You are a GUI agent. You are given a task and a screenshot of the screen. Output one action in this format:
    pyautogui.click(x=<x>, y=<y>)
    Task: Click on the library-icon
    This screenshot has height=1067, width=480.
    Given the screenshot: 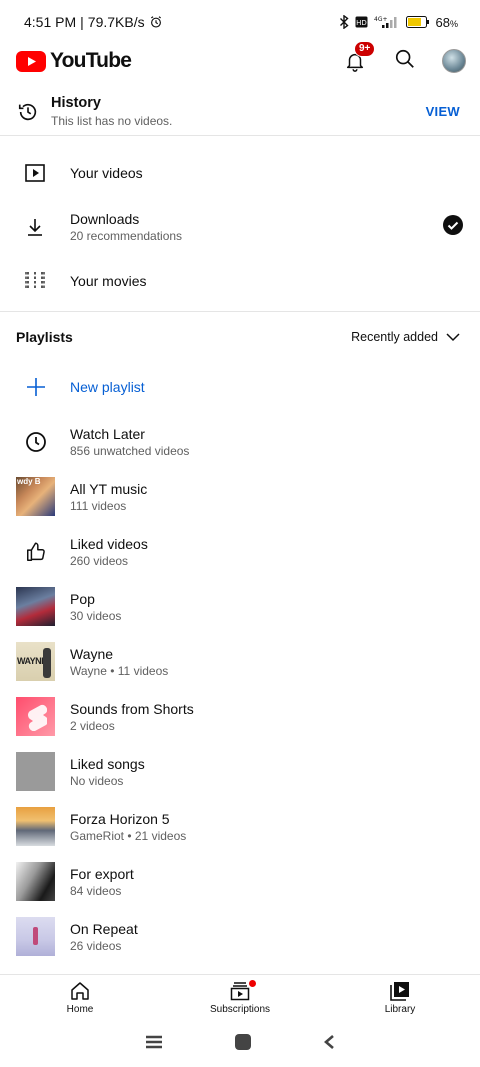 What is the action you would take?
    pyautogui.click(x=399, y=991)
    